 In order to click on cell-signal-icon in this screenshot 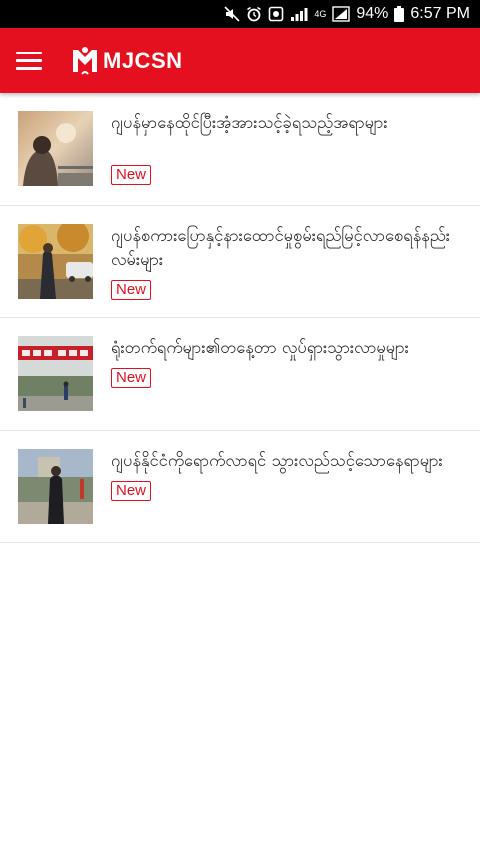, I will do `click(341, 14)`.